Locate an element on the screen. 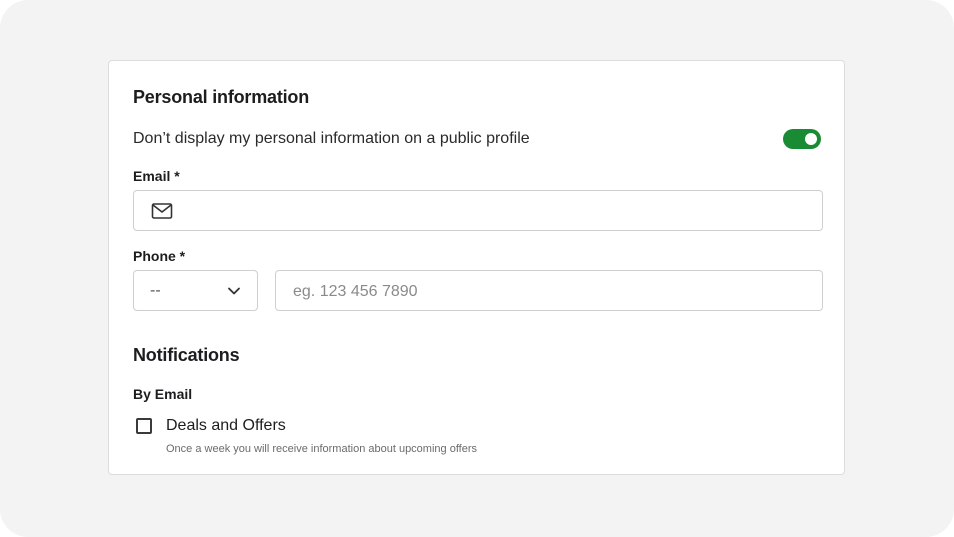 This screenshot has width=954, height=537. email-input is located at coordinates (501, 211).